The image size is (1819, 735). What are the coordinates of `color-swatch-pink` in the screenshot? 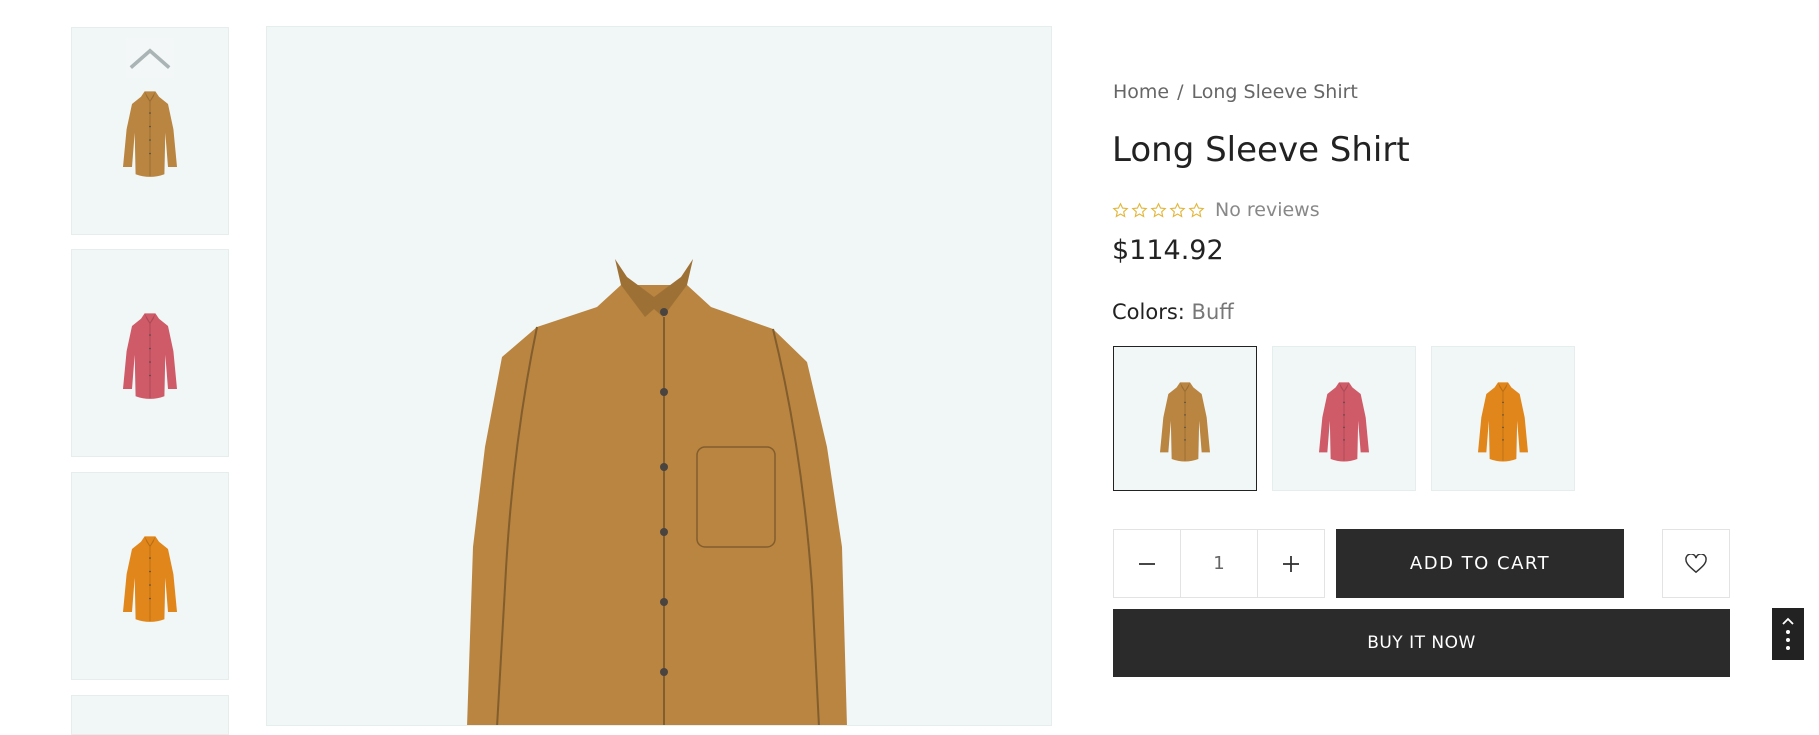 It's located at (1344, 418).